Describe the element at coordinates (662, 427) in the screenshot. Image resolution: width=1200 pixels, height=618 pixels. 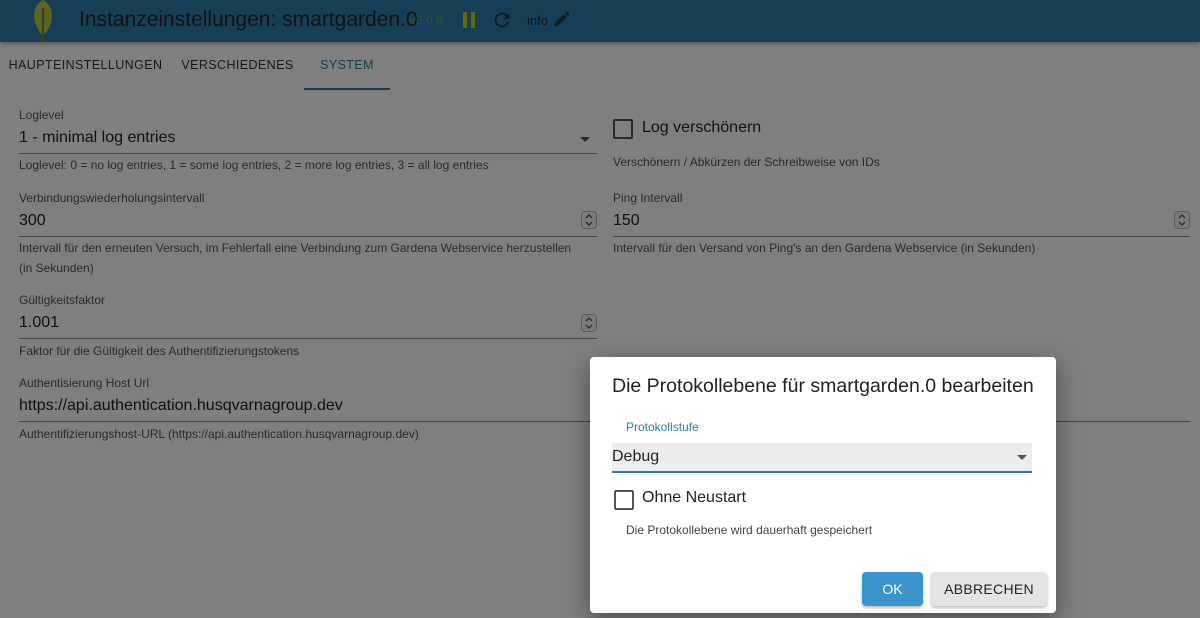
I see `protocol-level-label: Protokollstufe` at that location.